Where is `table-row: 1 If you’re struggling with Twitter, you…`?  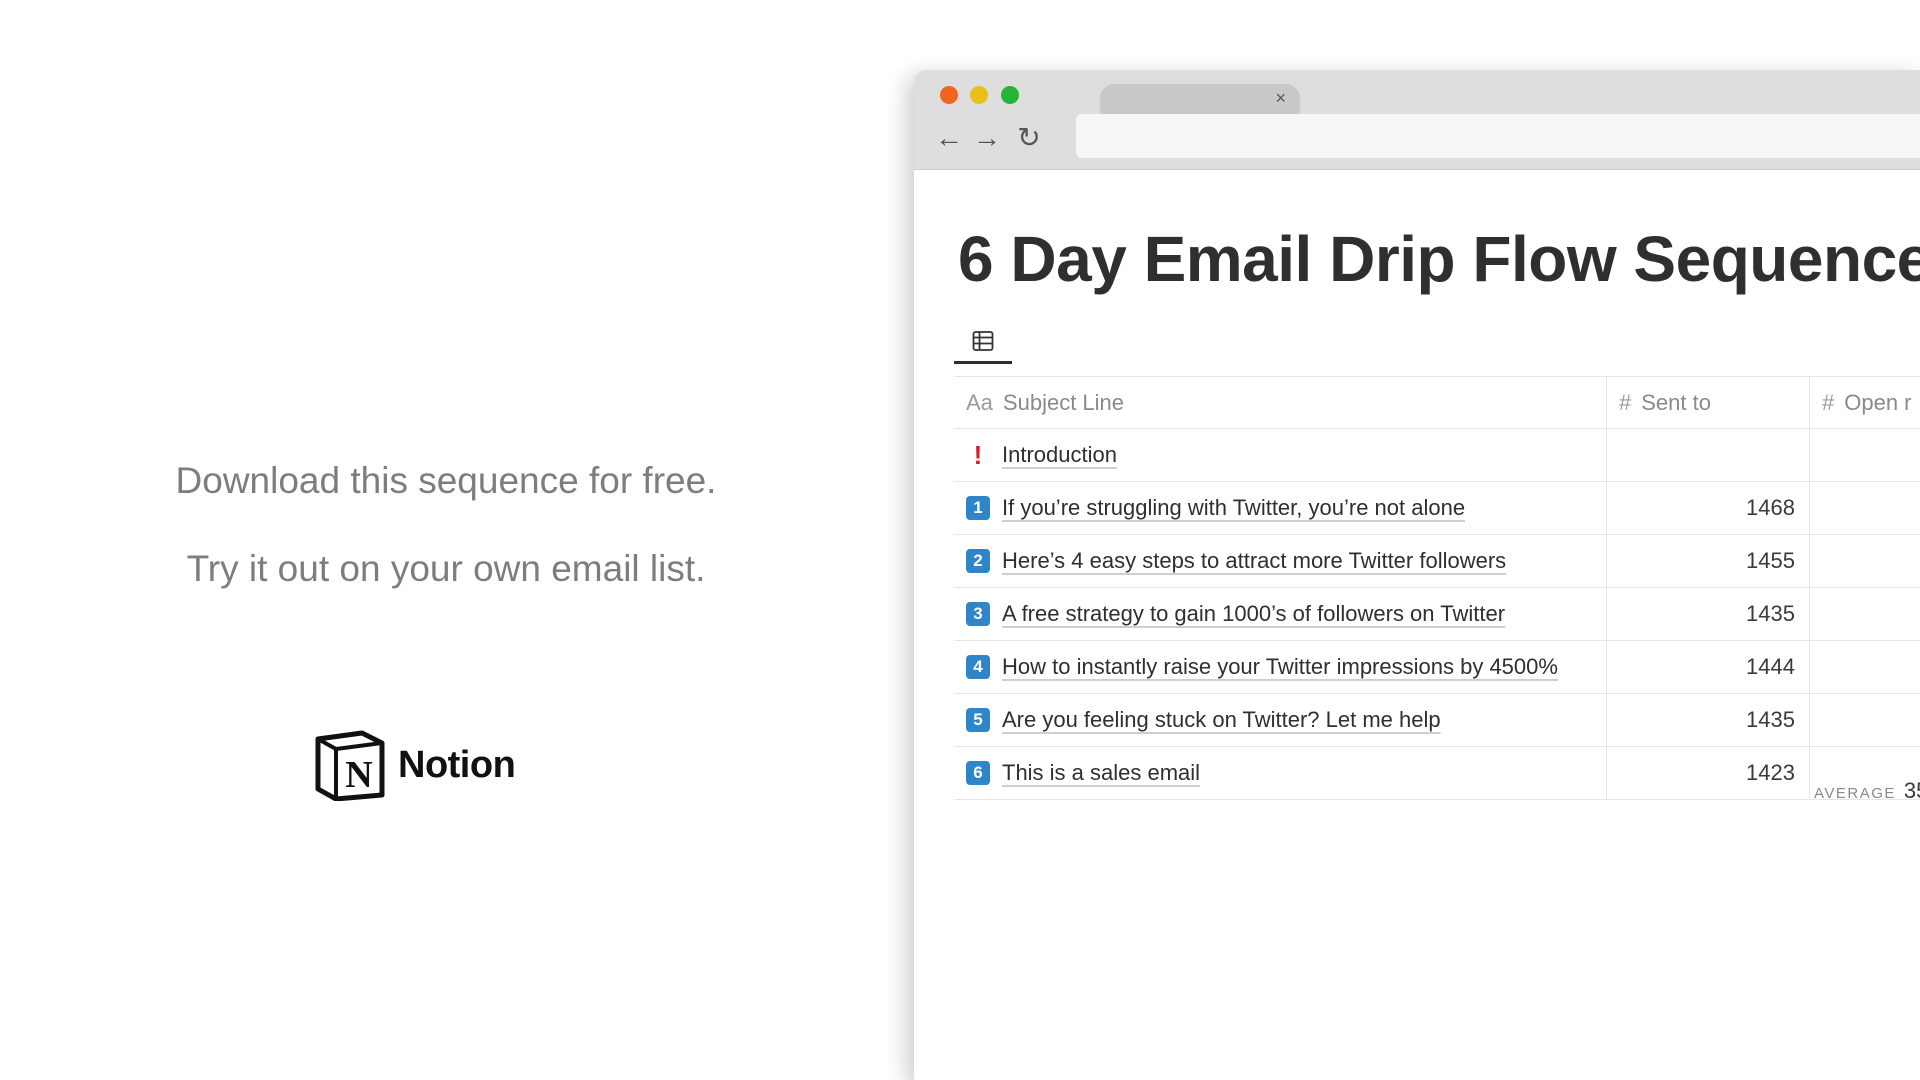 table-row: 1 If you’re struggling with Twitter, you… is located at coordinates (1437, 508).